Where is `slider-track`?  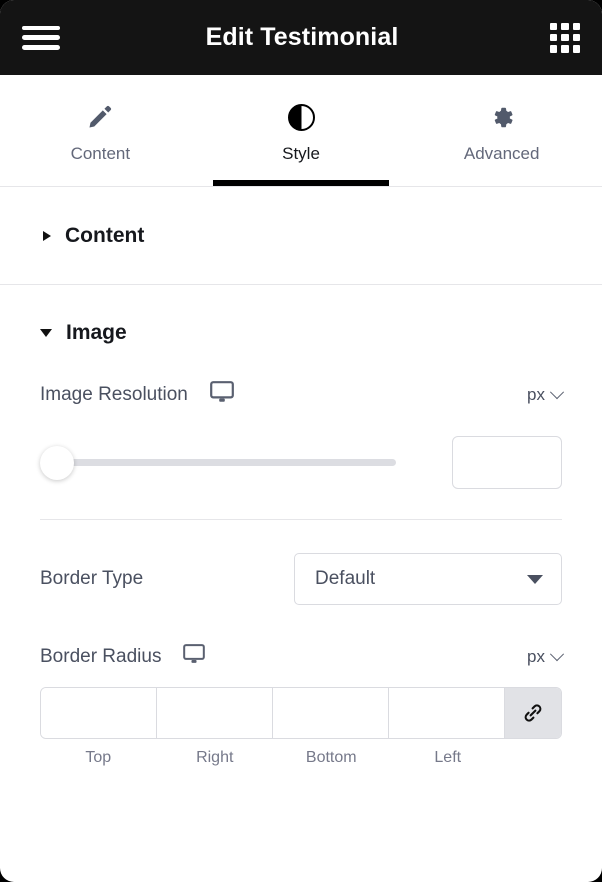
slider-track is located at coordinates (219, 462).